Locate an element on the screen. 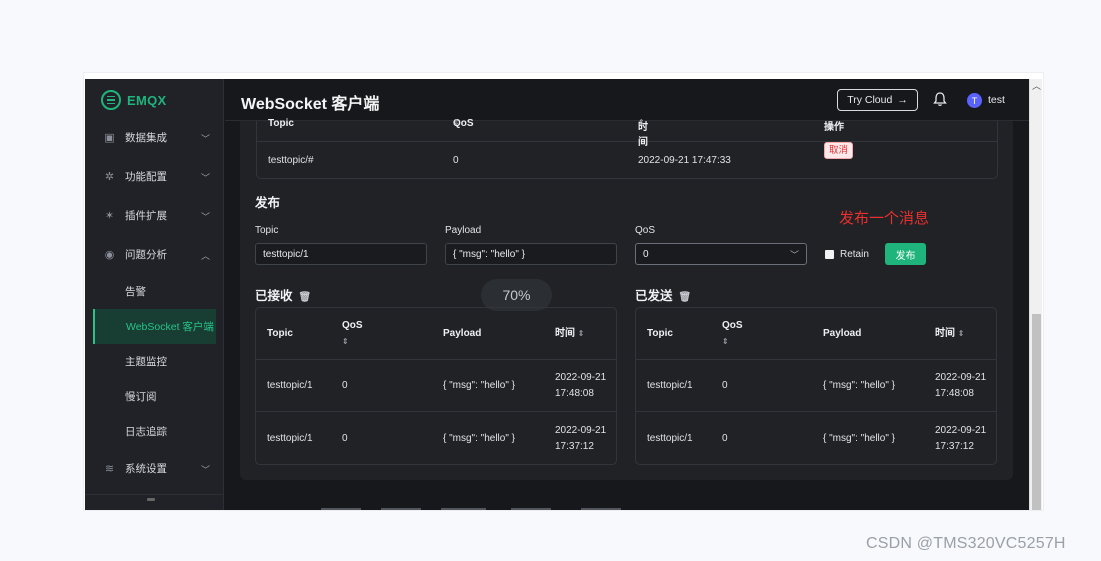 This screenshot has width=1101, height=561. page-title: WebSocket 客户端 is located at coordinates (310, 104).